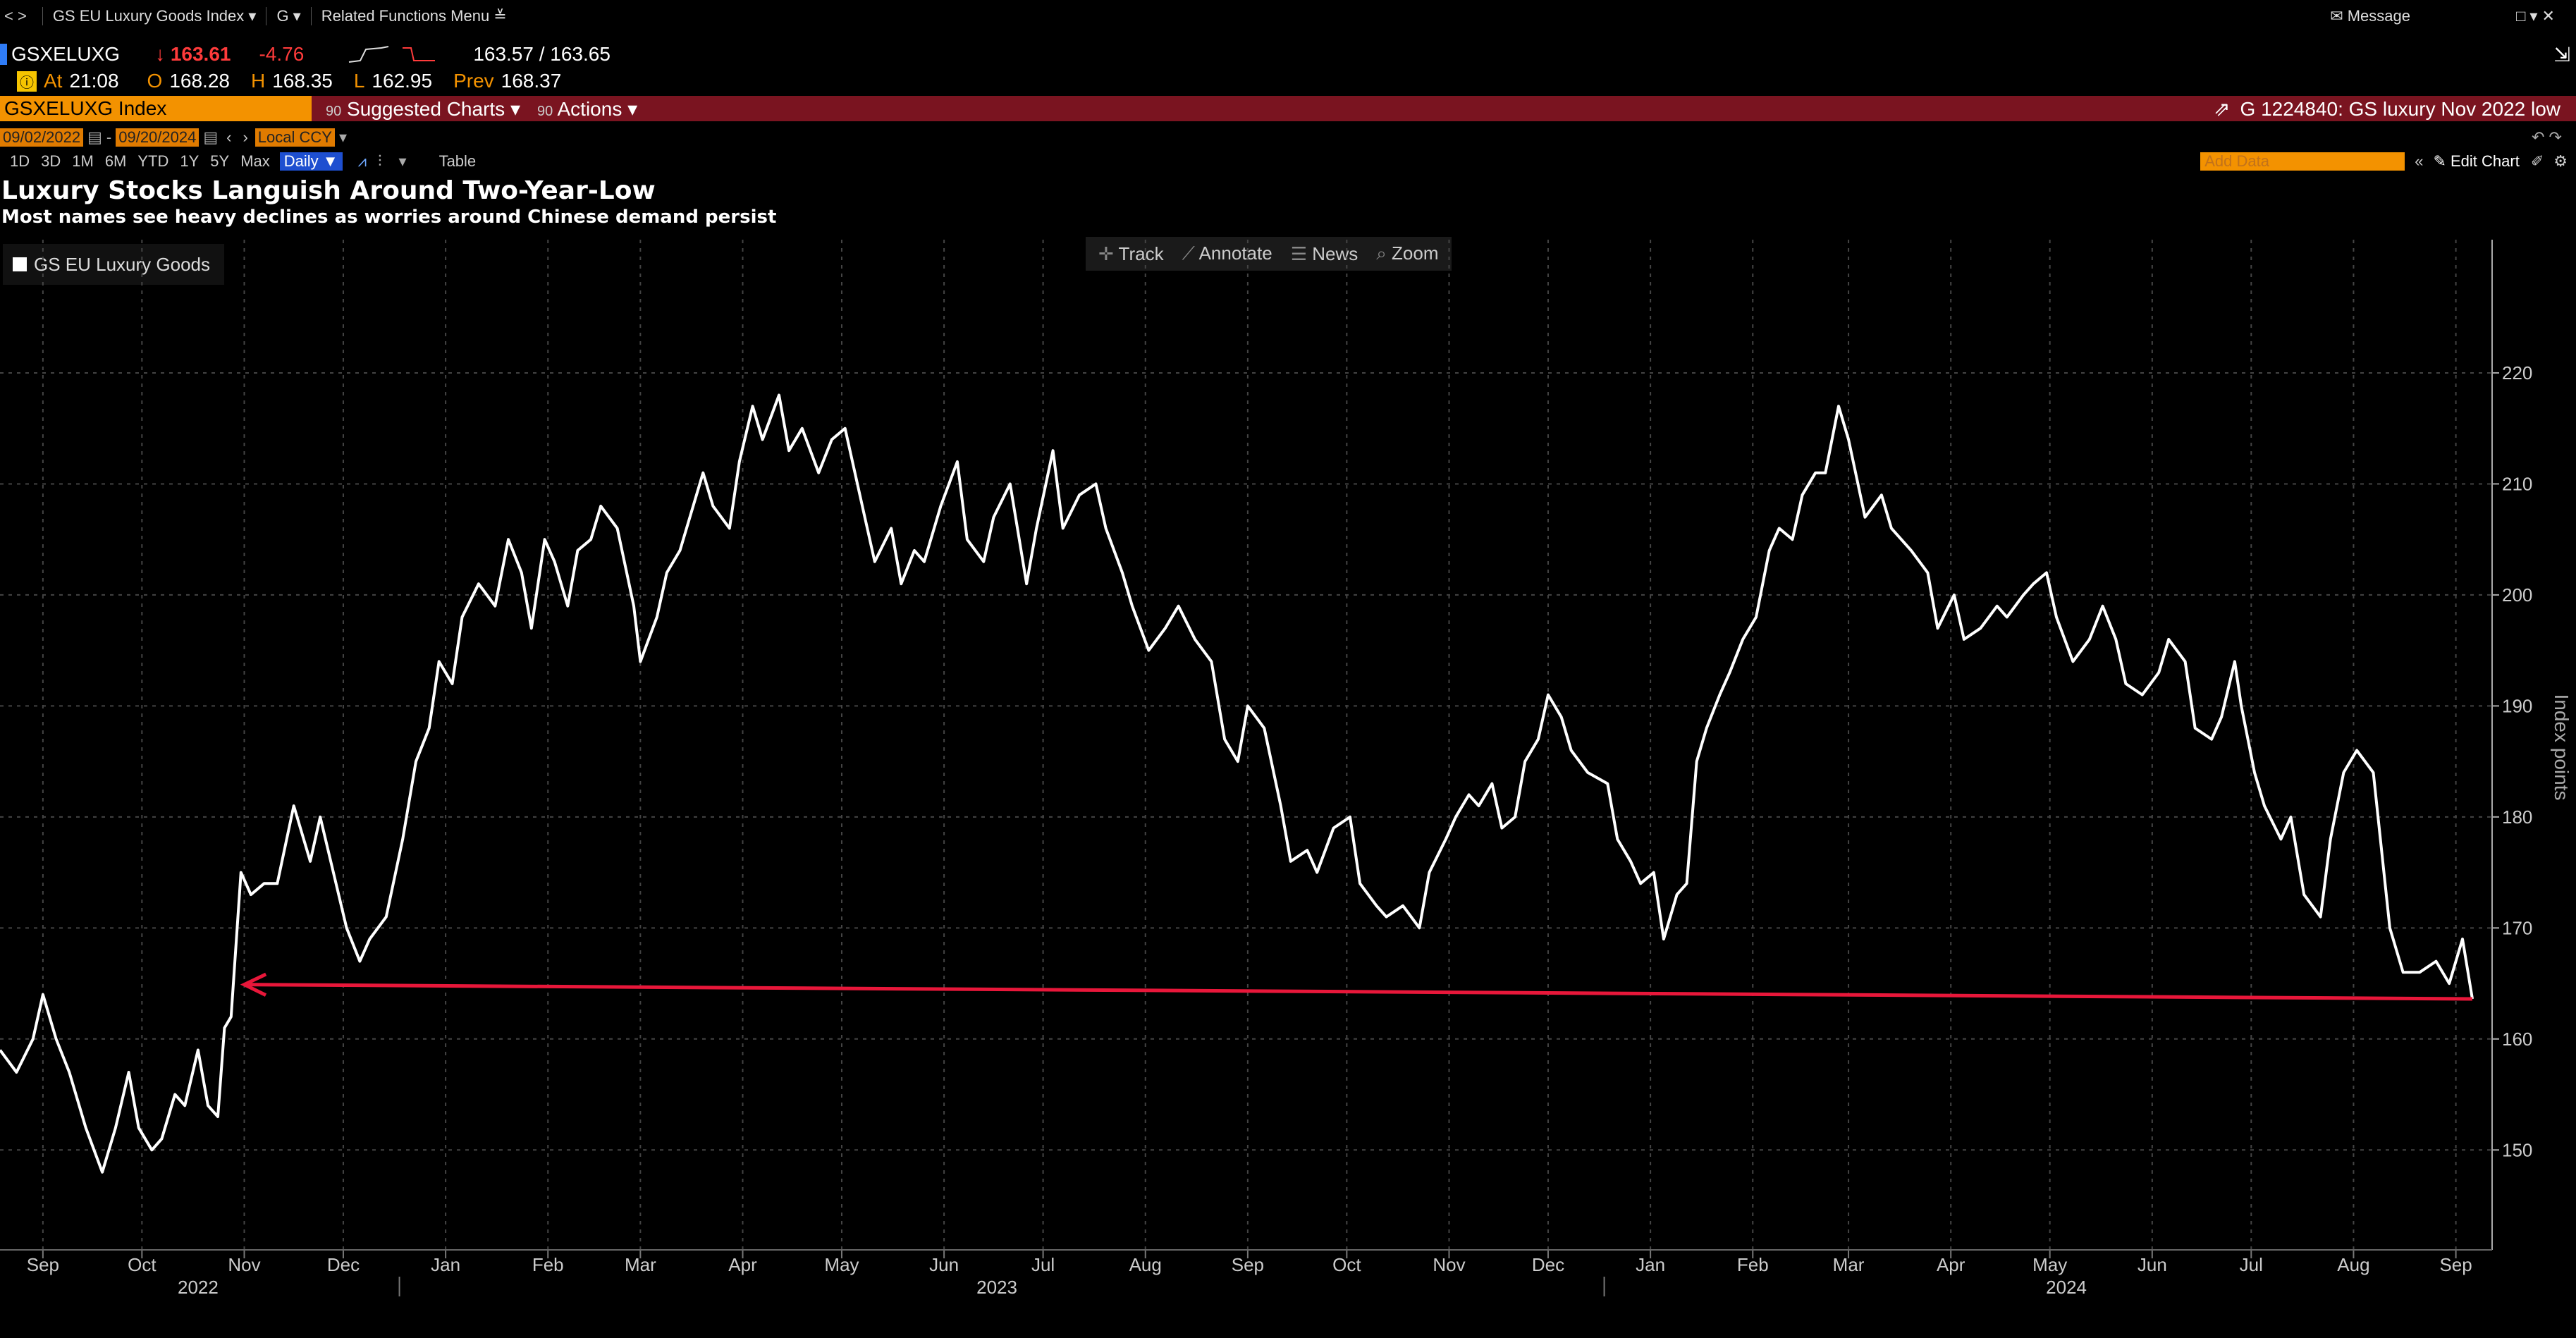 Image resolution: width=2576 pixels, height=1338 pixels. Describe the element at coordinates (2517, 1039) in the screenshot. I see `y-tick-label: 160` at that location.